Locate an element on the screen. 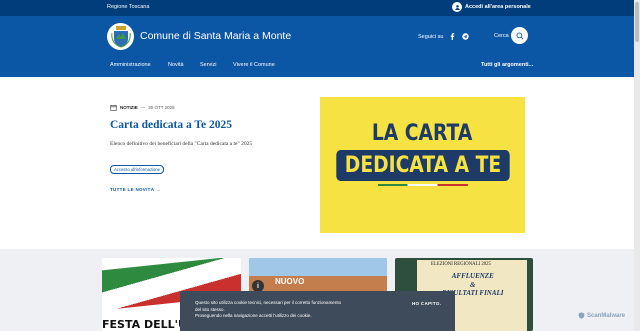 Image resolution: width=640 pixels, height=331 pixels. news-meta: NOTIZIE — 30 OTT 2025 is located at coordinates (142, 107).